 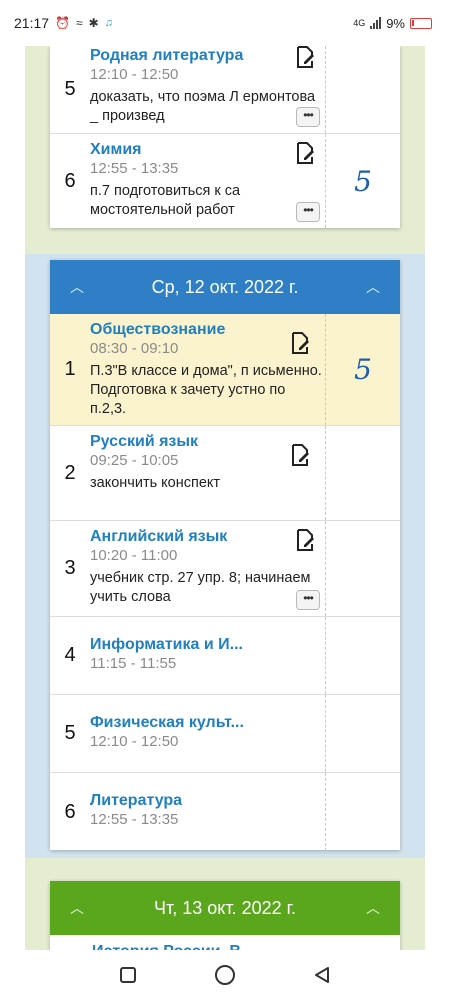 I want to click on battery-icon, so click(x=421, y=23).